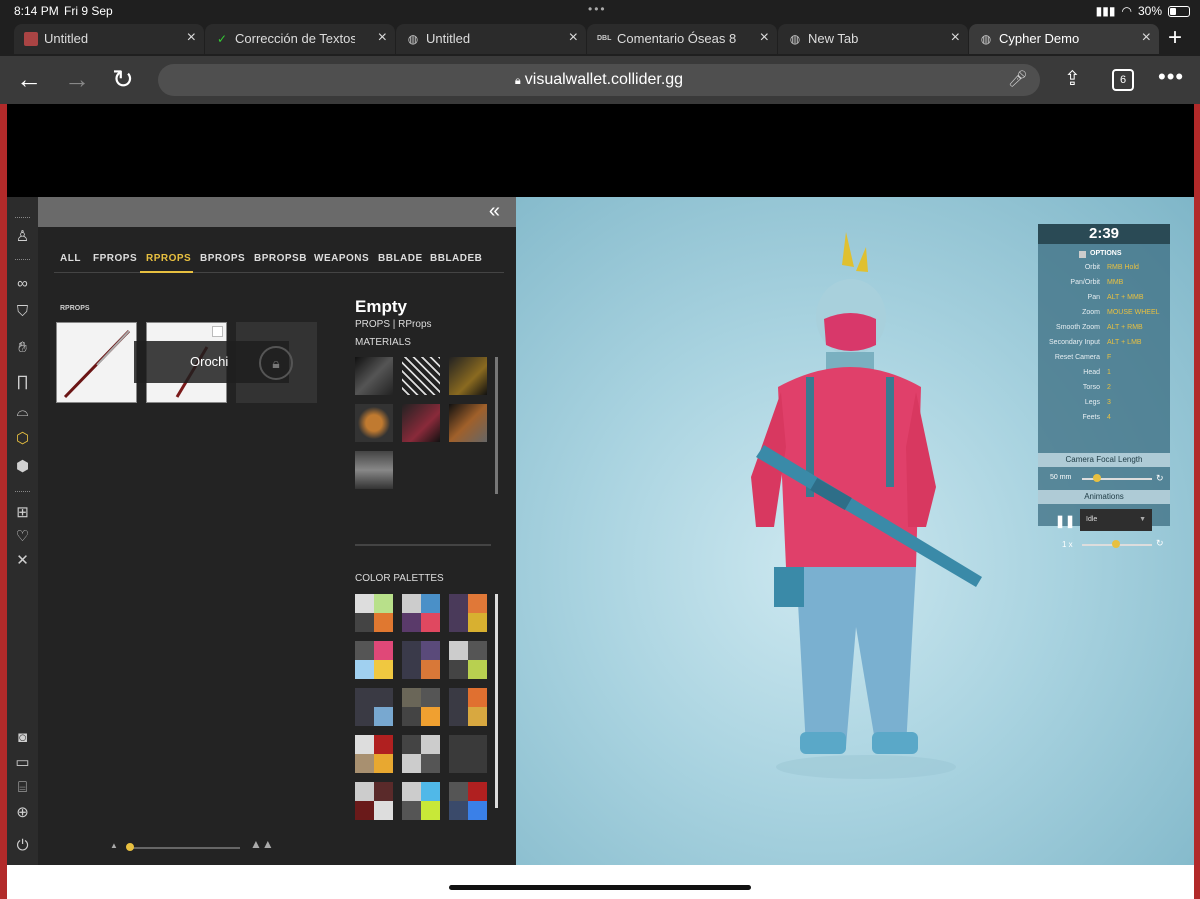 Image resolution: width=1200 pixels, height=899 pixels. I want to click on grid-icon: ⊞, so click(22, 512).